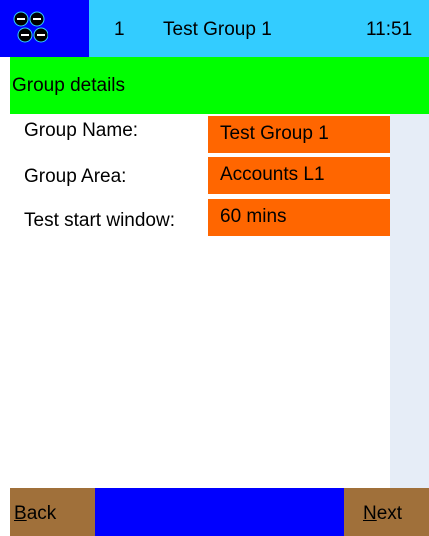 This screenshot has width=429, height=536. I want to click on section-title: Group details, so click(69, 85).